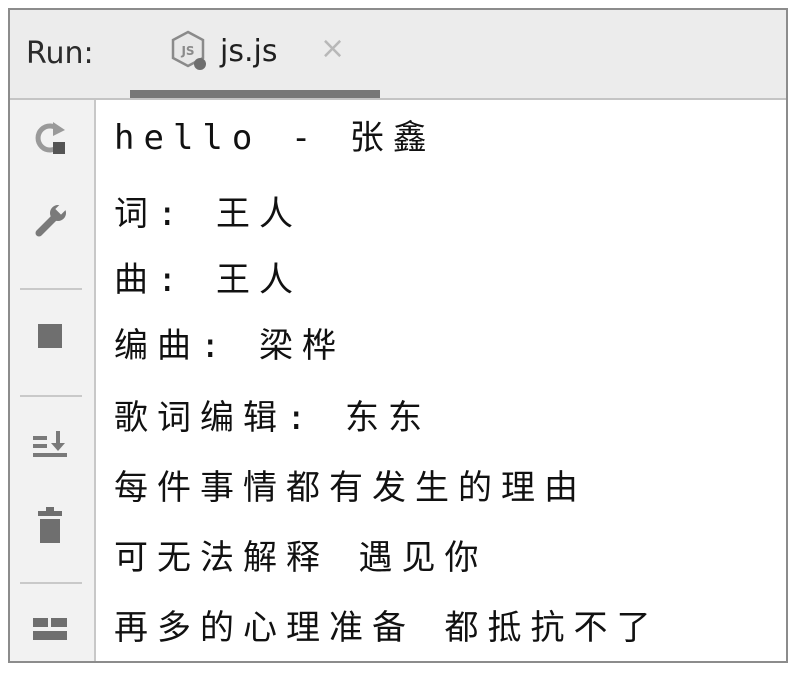 The width and height of the screenshot is (801, 680). I want to click on settings-button, so click(50, 220).